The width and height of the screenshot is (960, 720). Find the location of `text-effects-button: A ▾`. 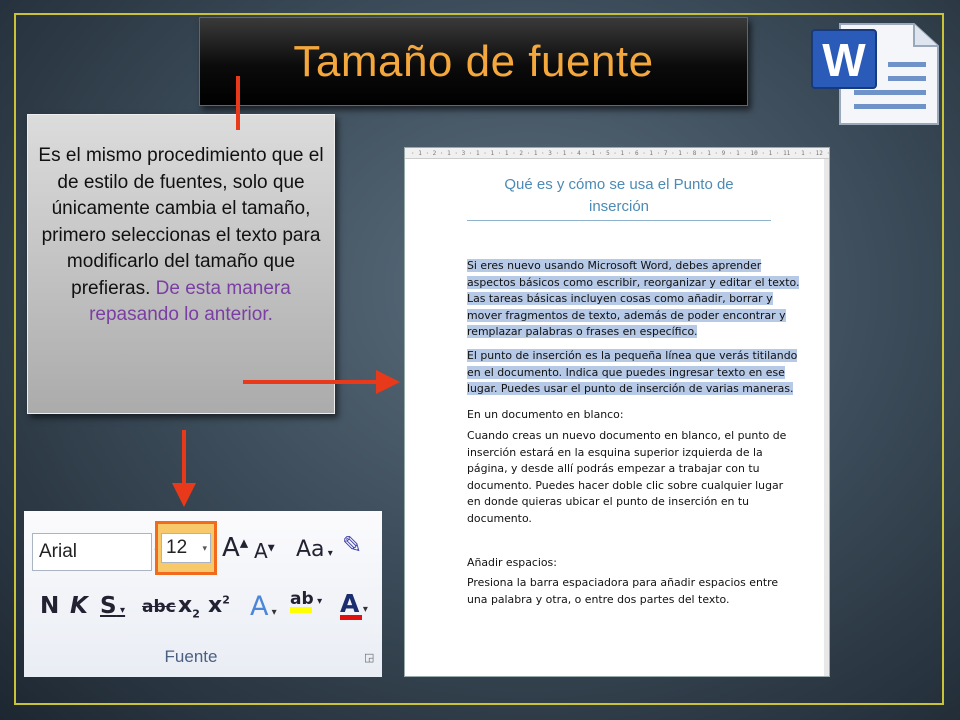

text-effects-button: A ▾ is located at coordinates (263, 606).